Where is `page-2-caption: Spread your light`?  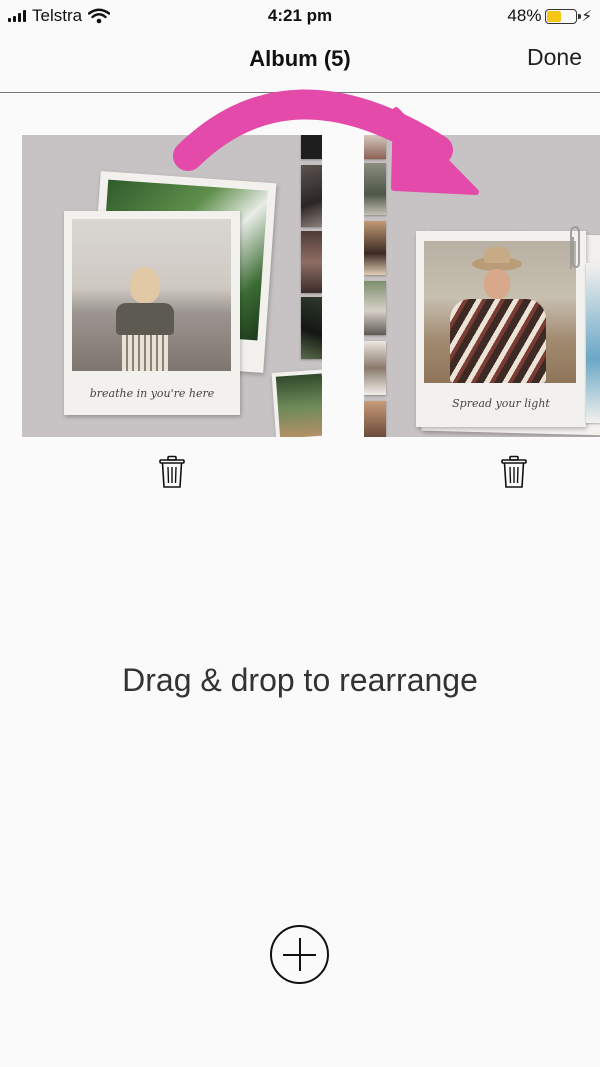
page-2-caption: Spread your light is located at coordinates (501, 403).